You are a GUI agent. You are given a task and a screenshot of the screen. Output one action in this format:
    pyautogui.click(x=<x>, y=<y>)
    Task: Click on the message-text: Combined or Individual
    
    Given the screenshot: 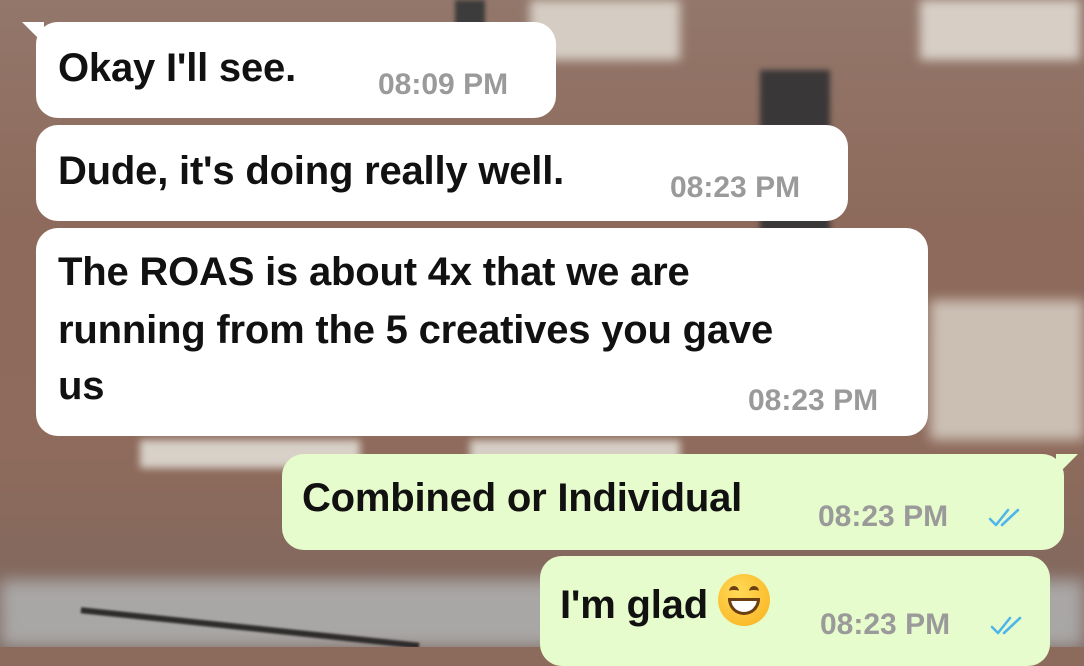 What is the action you would take?
    pyautogui.click(x=522, y=498)
    